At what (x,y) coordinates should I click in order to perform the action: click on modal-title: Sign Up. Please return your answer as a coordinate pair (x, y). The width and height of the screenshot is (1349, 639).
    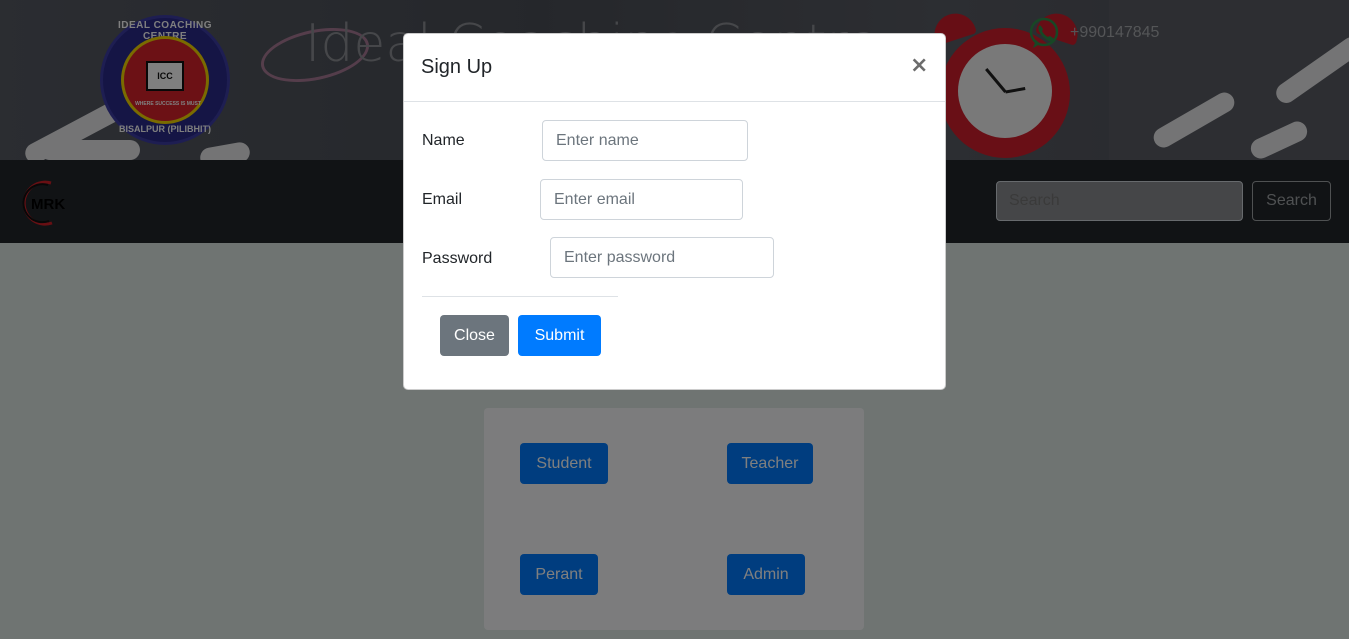
    Looking at the image, I should click on (457, 67).